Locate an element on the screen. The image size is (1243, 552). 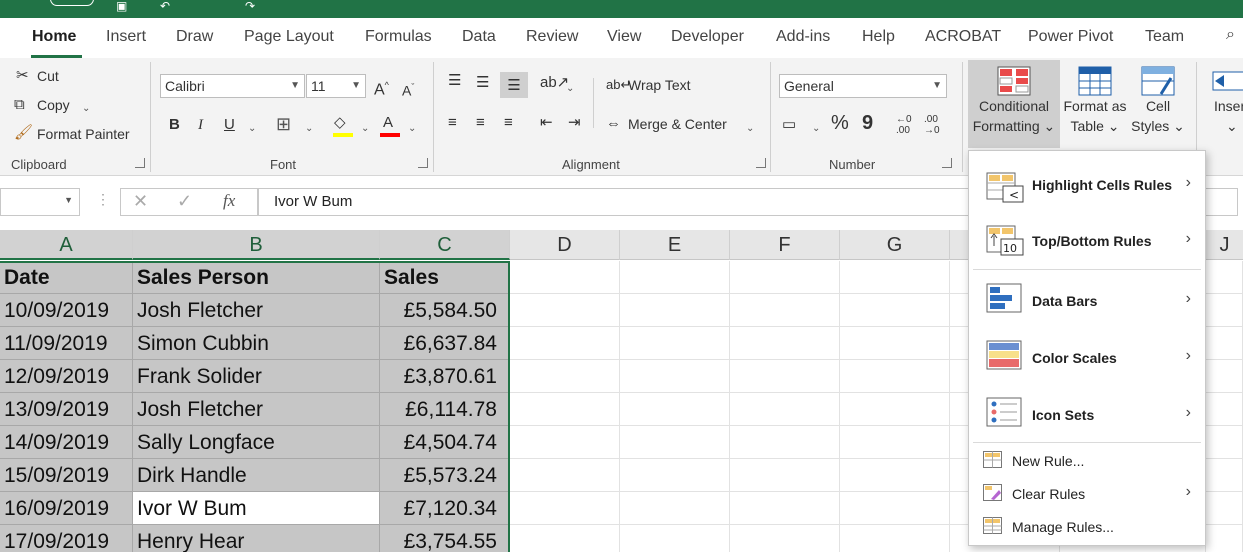
format-as-table-button: Format as Table ⌄ is located at coordinates (1095, 104).